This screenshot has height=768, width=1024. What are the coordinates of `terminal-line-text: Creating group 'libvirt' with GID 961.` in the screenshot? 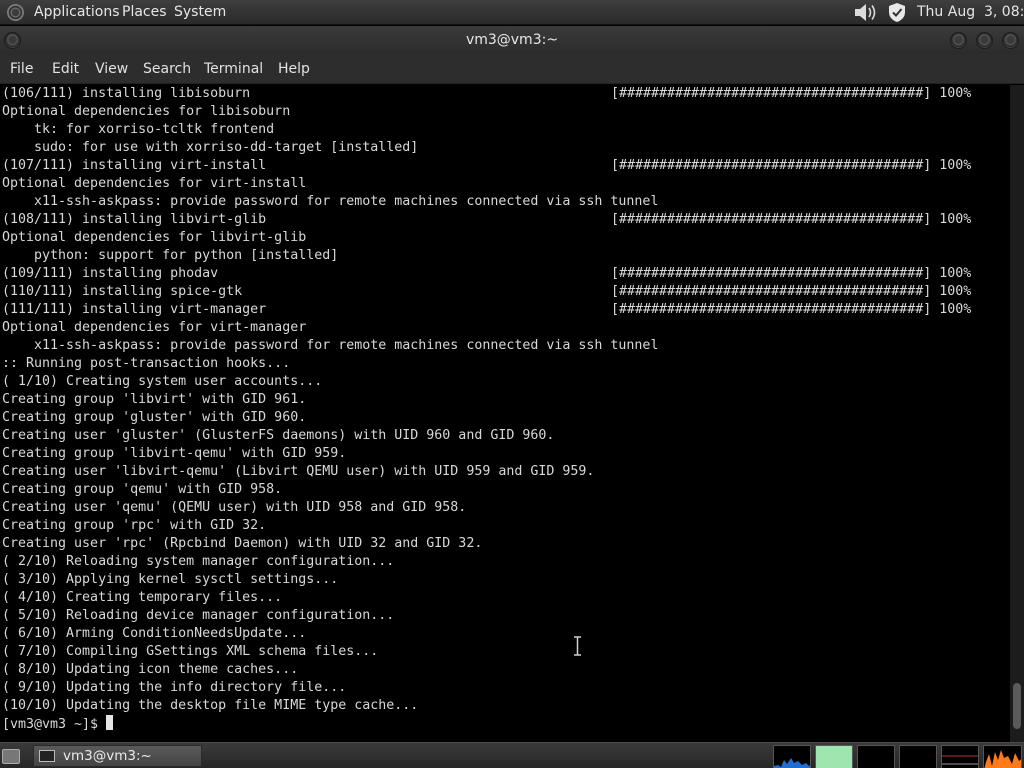 It's located at (154, 399).